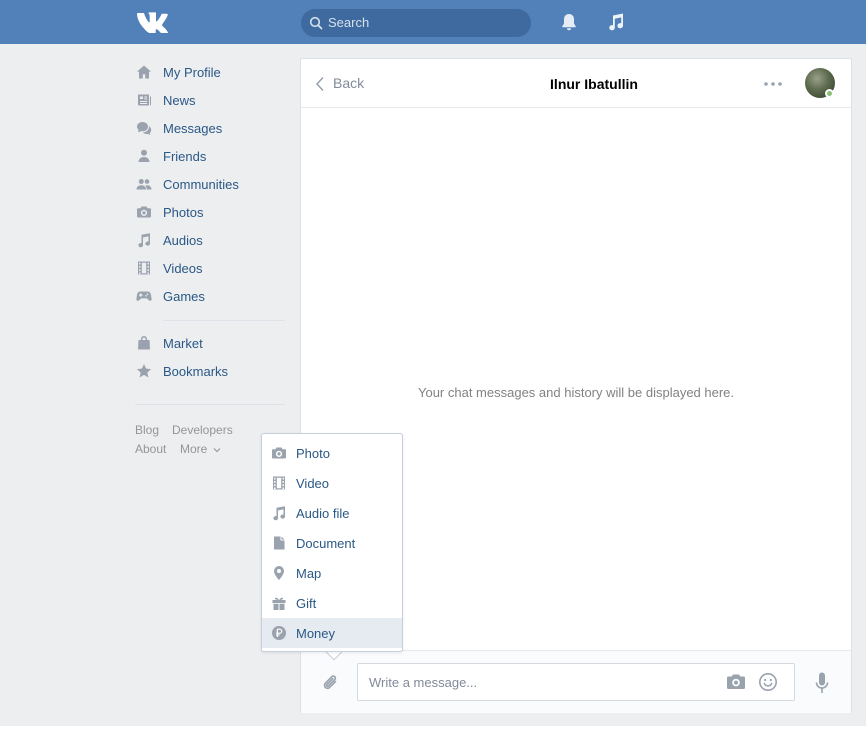 The image size is (866, 736). Describe the element at coordinates (332, 603) in the screenshot. I see `attach-menu-item-gift: Gift` at that location.